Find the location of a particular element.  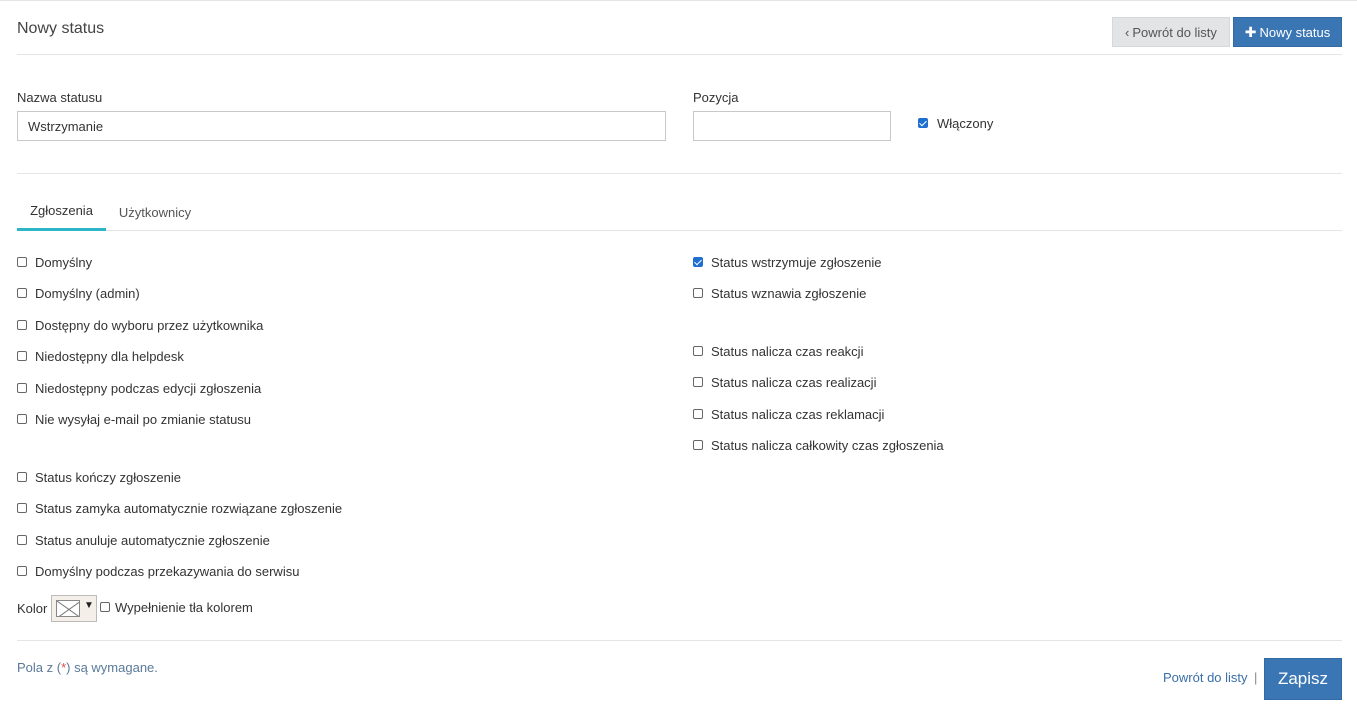

tab-bar: Zgłoszenia Użytkownicy is located at coordinates (679, 212).